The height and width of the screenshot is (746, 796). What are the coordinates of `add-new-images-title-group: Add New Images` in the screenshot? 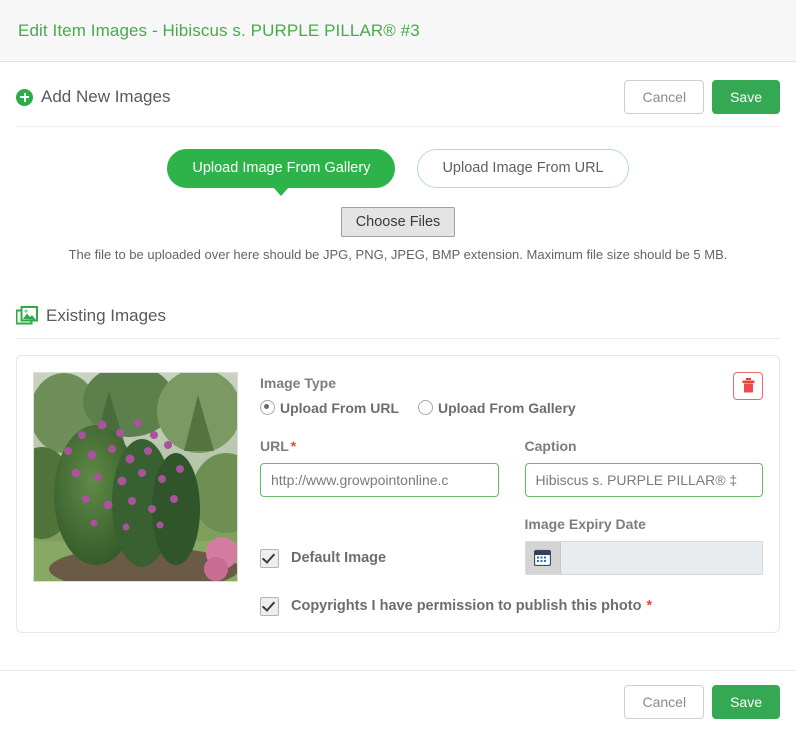 It's located at (93, 97).